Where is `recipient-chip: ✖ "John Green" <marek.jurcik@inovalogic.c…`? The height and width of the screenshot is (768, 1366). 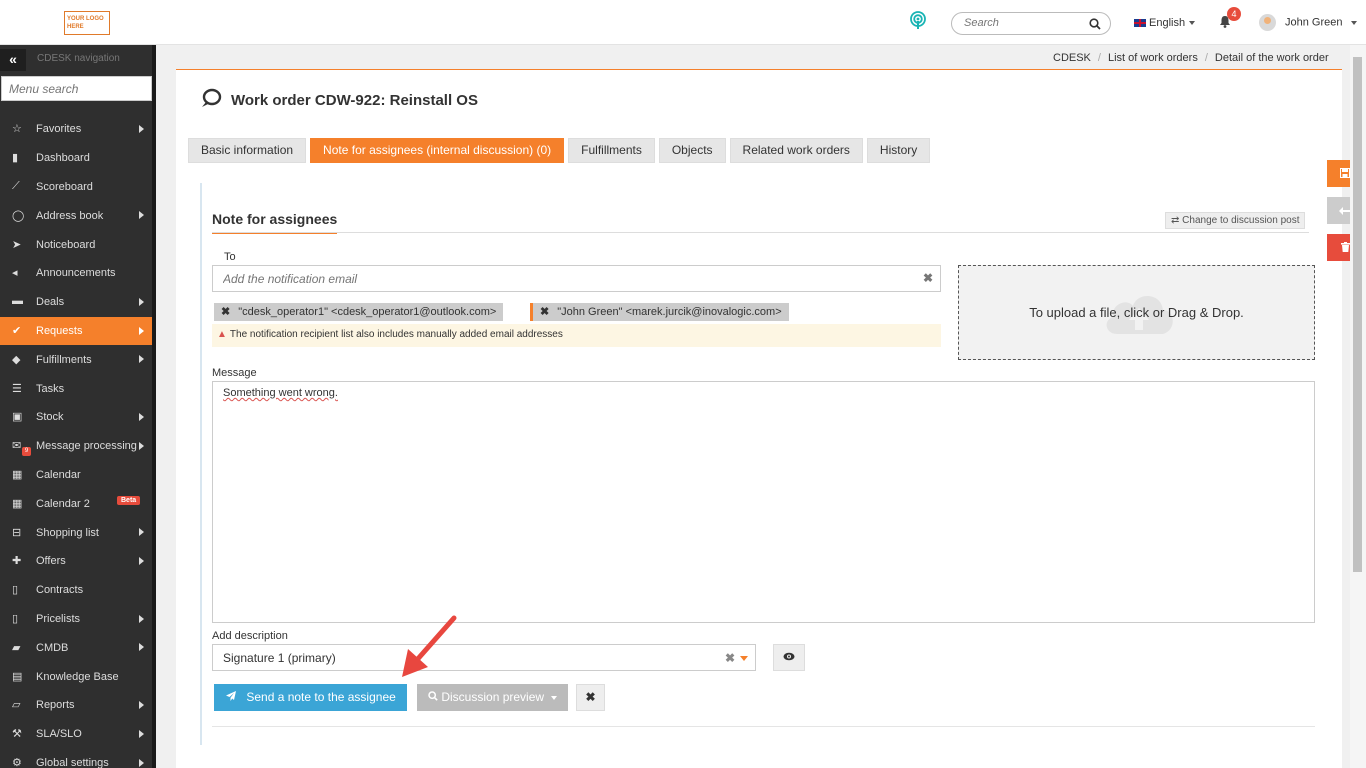
recipient-chip: ✖ "John Green" <marek.jurcik@inovalogic.c… is located at coordinates (659, 312).